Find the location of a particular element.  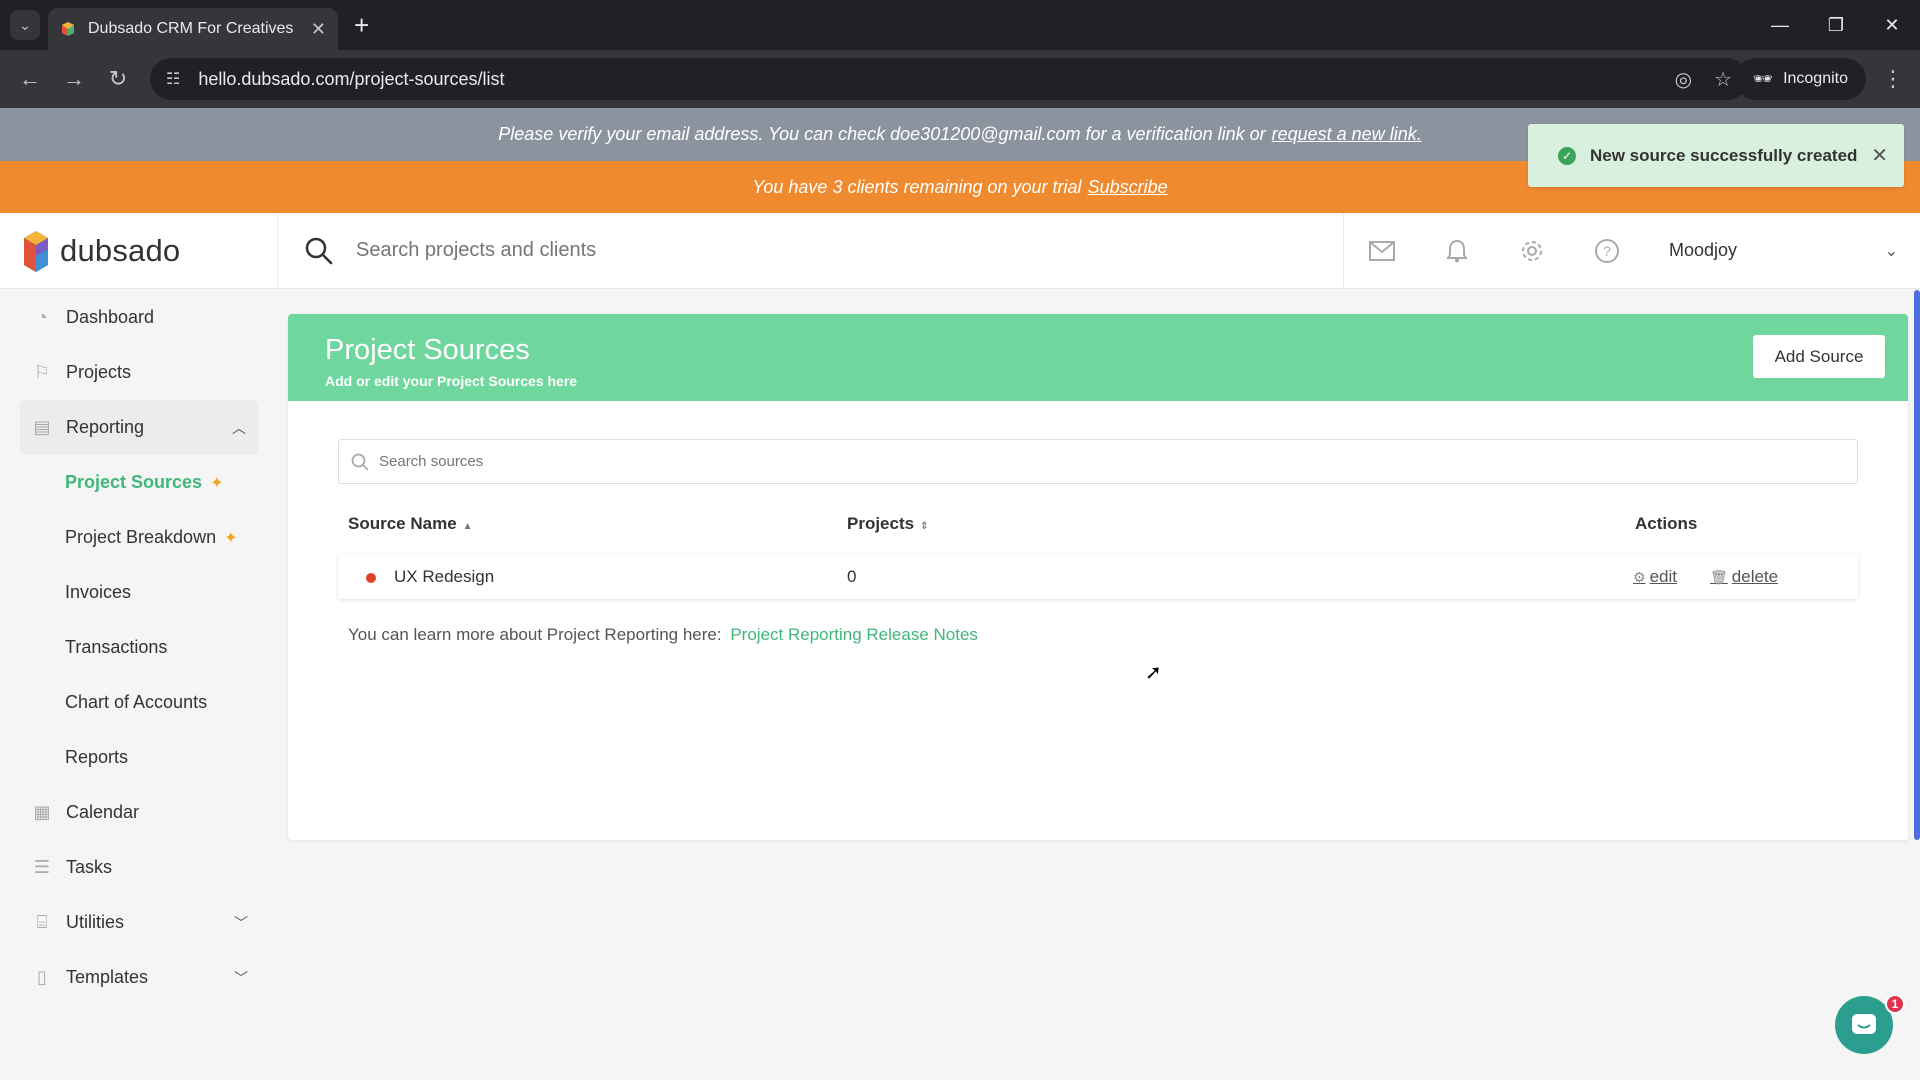

column-projects: Projects ⇕ is located at coordinates (887, 524).